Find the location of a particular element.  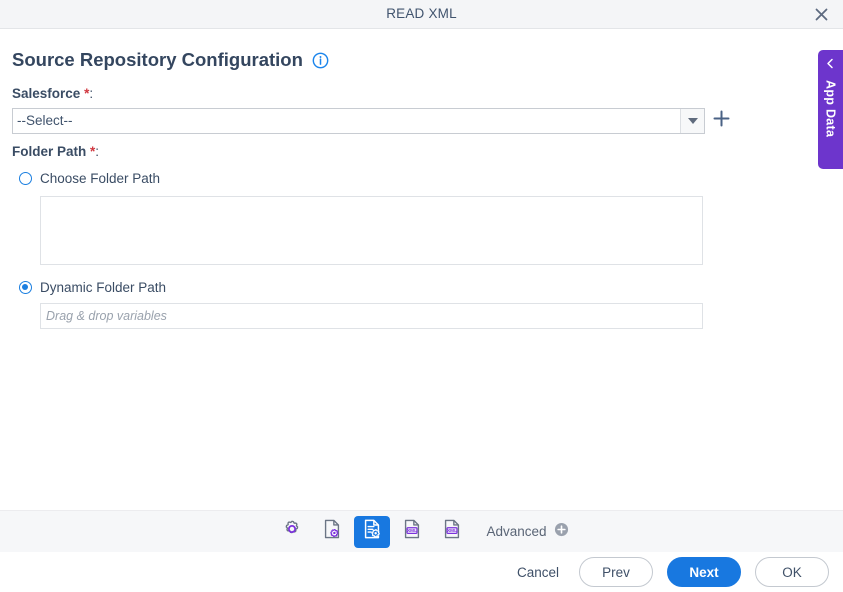

settings-gear-icon is located at coordinates (292, 531).